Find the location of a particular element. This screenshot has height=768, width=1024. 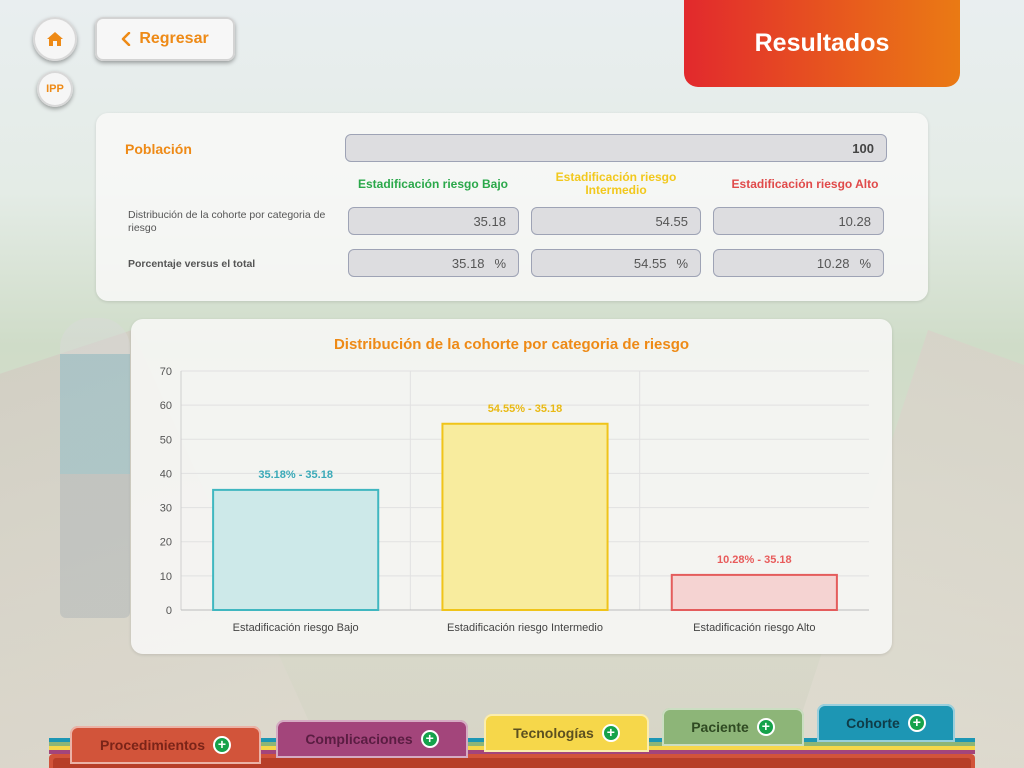

bar-data-label: 10.28% - 35.18 is located at coordinates (754, 560).